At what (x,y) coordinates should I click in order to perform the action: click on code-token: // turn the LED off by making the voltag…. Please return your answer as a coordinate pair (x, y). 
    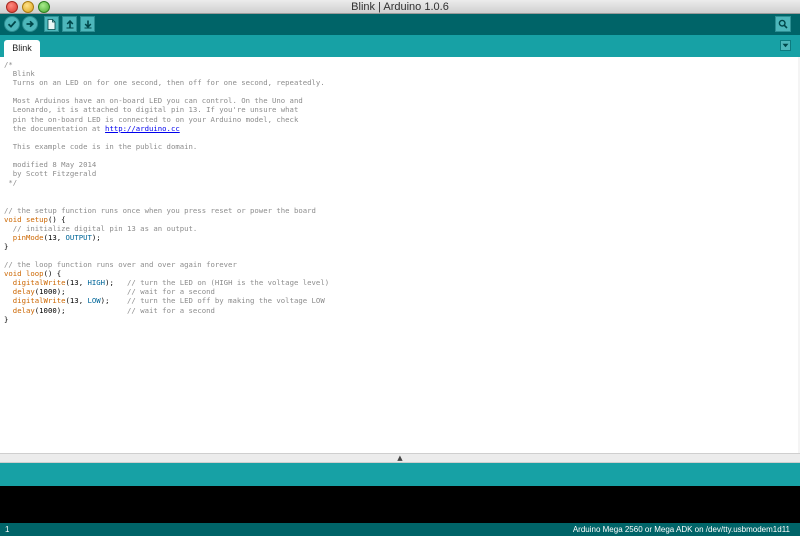
    Looking at the image, I should click on (226, 301).